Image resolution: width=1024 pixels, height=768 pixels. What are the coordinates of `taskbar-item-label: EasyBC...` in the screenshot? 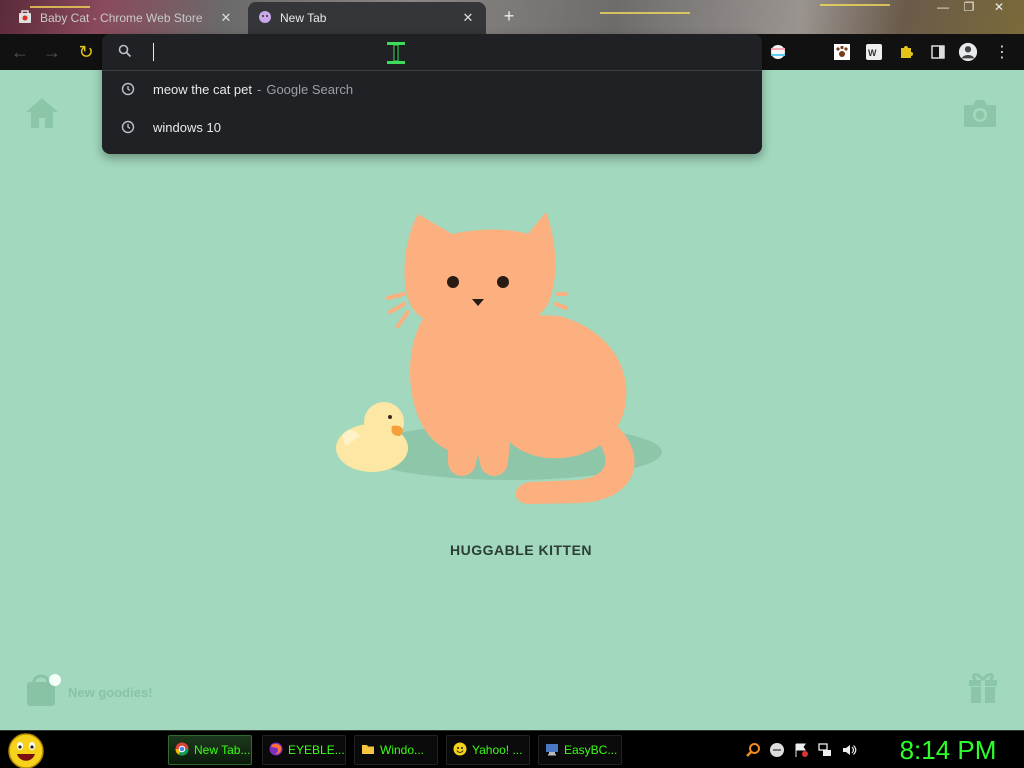 It's located at (591, 750).